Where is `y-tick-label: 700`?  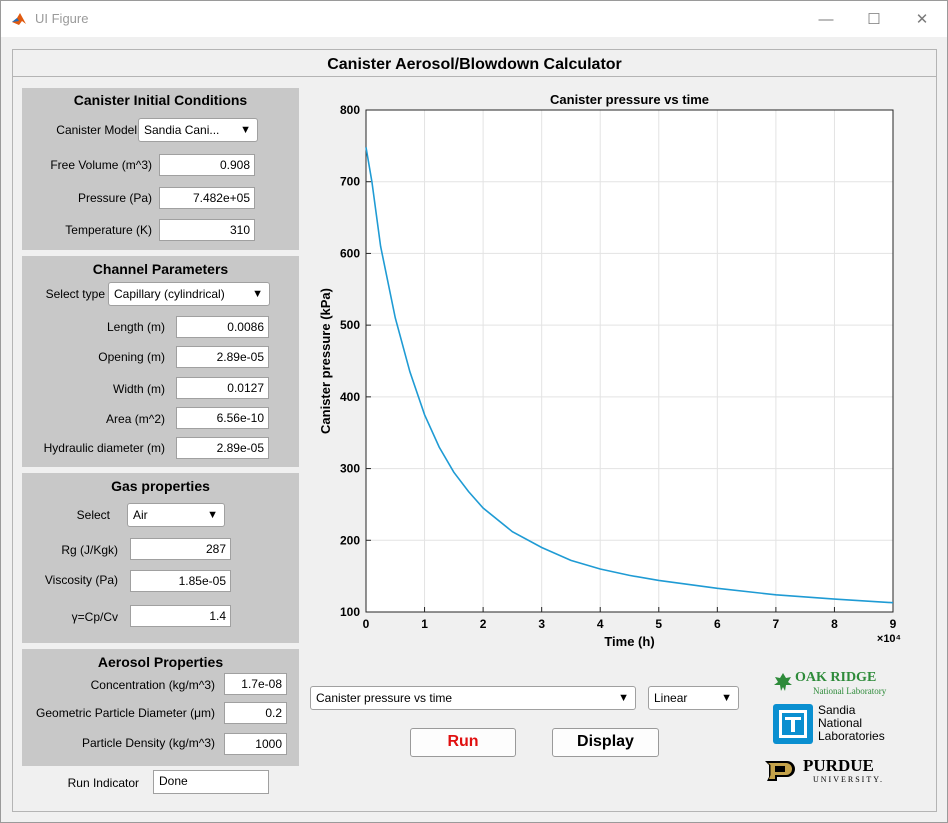
y-tick-label: 700 is located at coordinates (350, 182).